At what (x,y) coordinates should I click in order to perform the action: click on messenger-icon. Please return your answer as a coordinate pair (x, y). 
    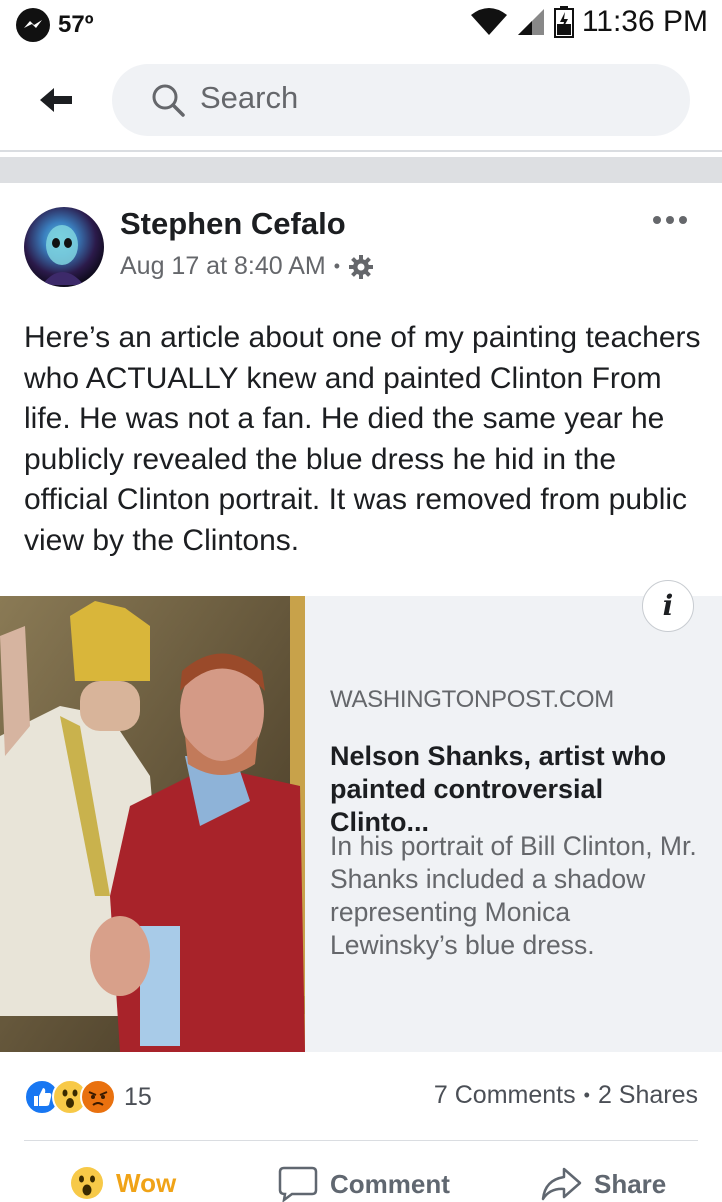
    Looking at the image, I should click on (33, 25).